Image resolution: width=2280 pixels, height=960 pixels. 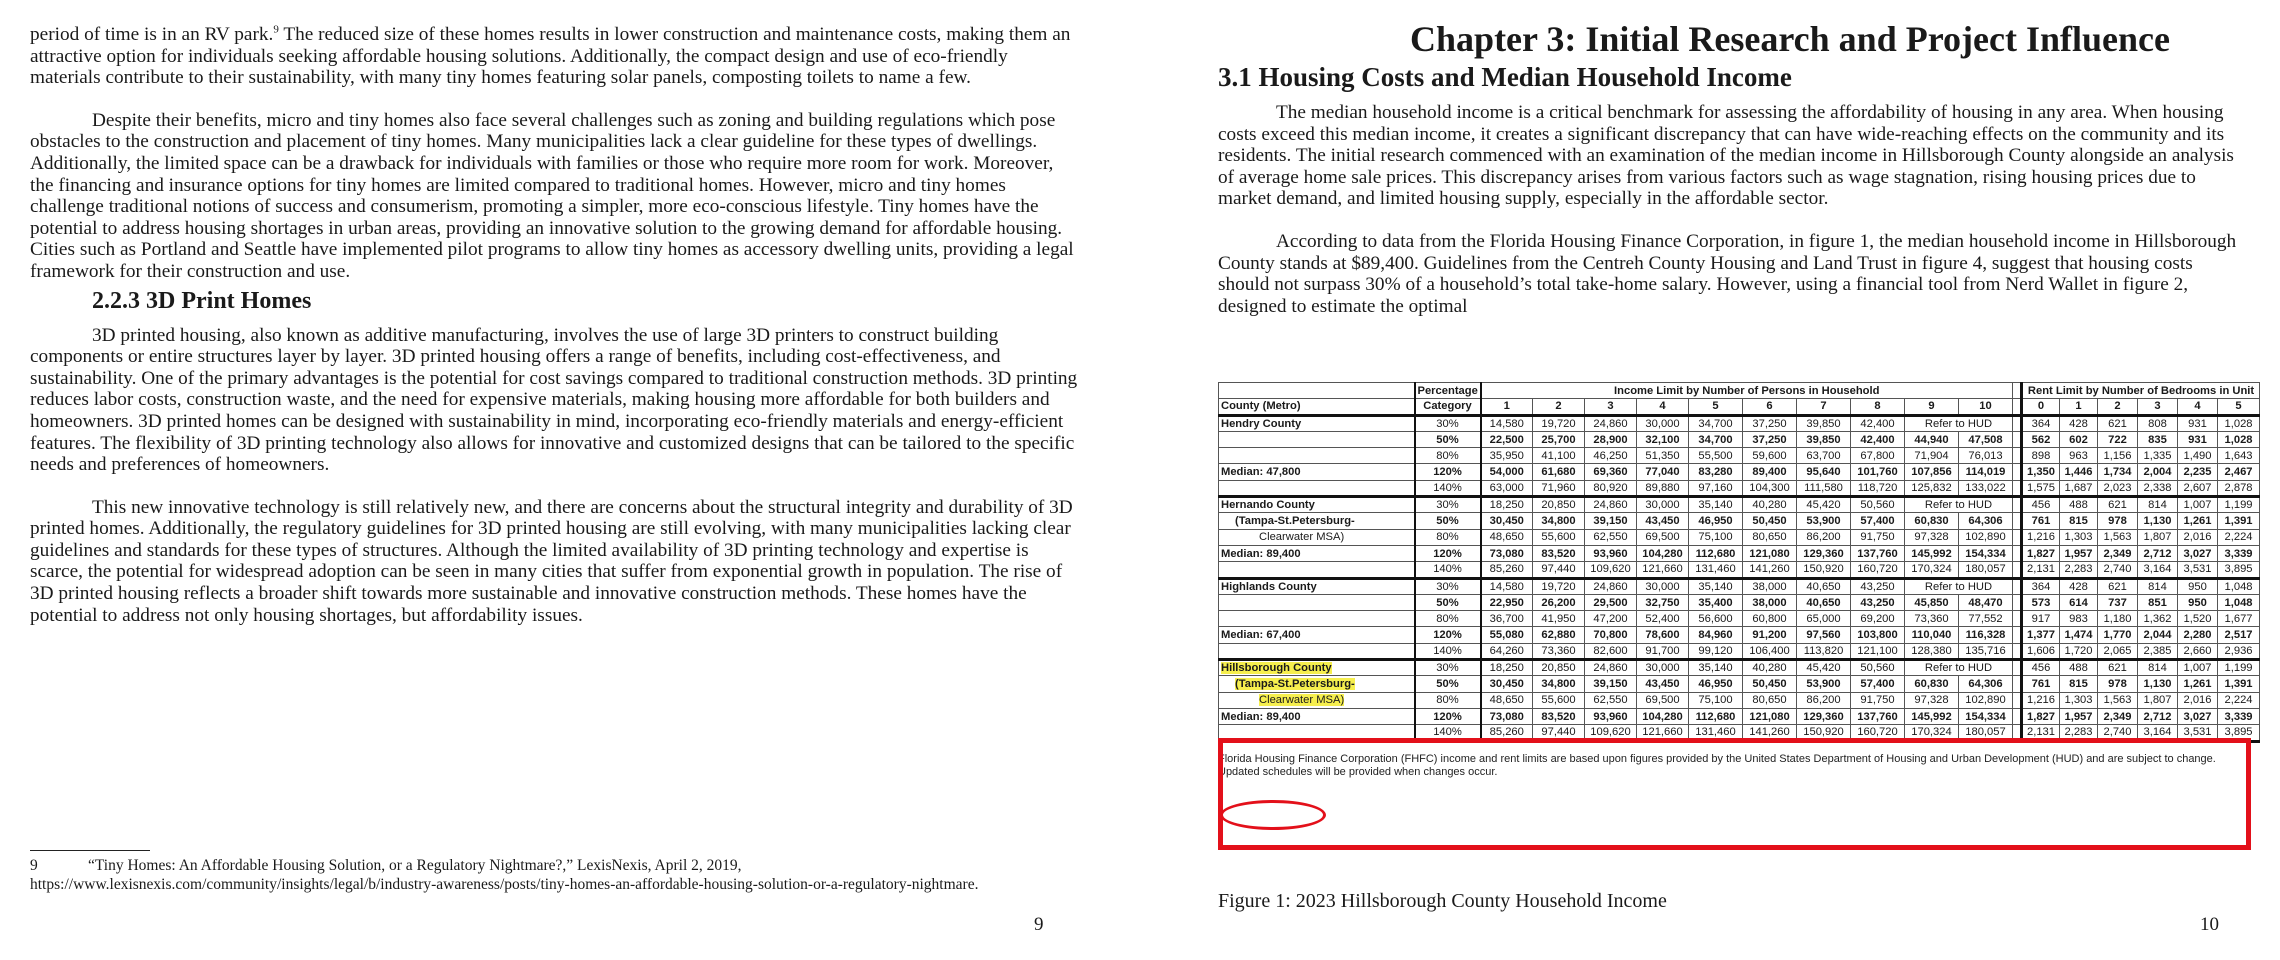 I want to click on category-cell: 50%, so click(x=1448, y=439).